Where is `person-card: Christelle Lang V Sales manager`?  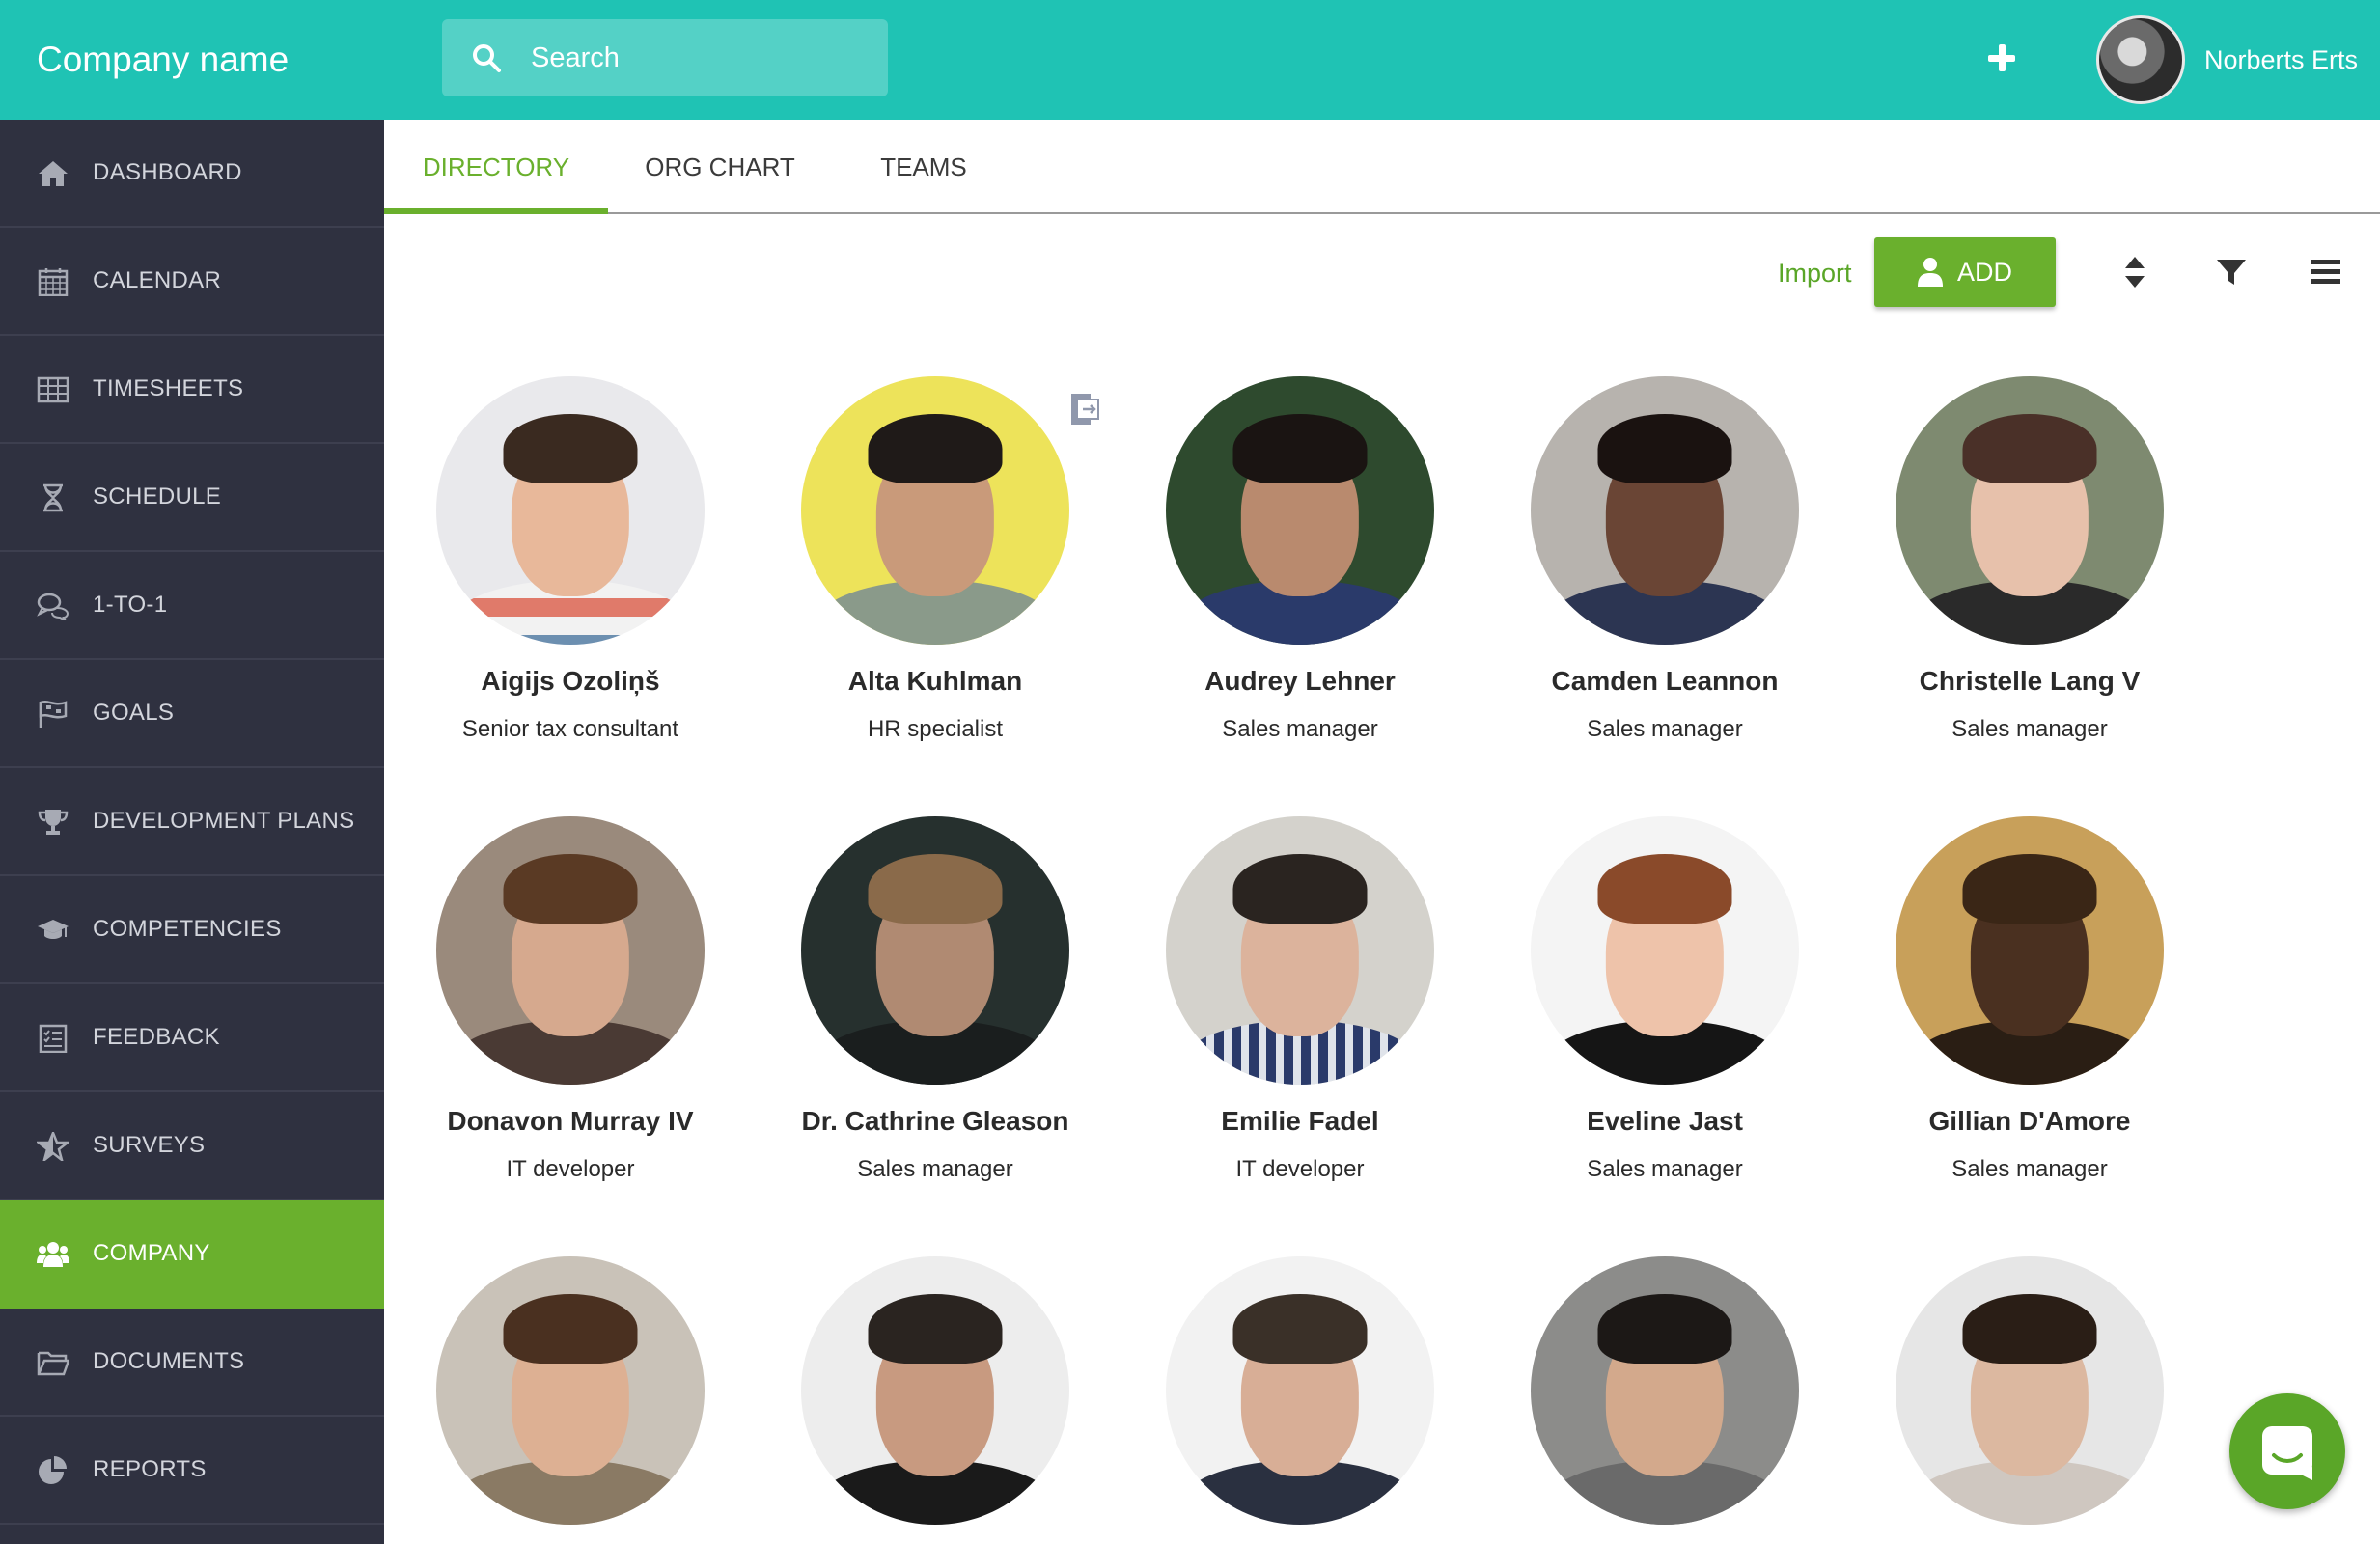 person-card: Christelle Lang V Sales manager is located at coordinates (2030, 559).